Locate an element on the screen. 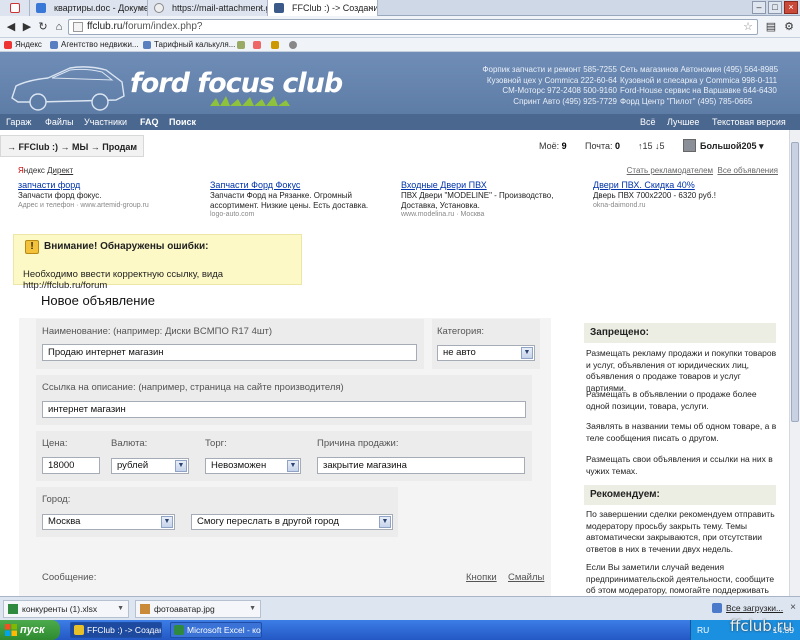 The height and width of the screenshot is (640, 800). bookmark-star-icon: ☆ is located at coordinates (748, 27).